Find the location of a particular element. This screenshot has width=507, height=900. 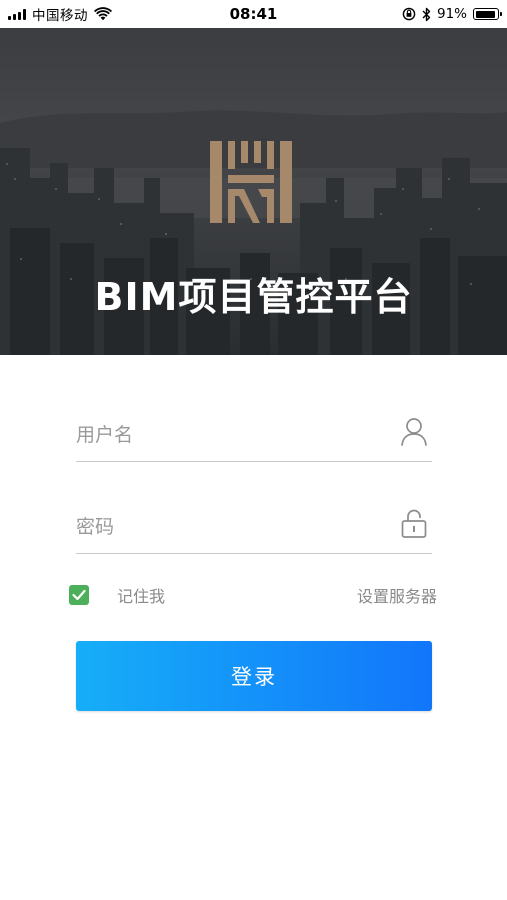

status-bar-right: 91% is located at coordinates (452, 14).